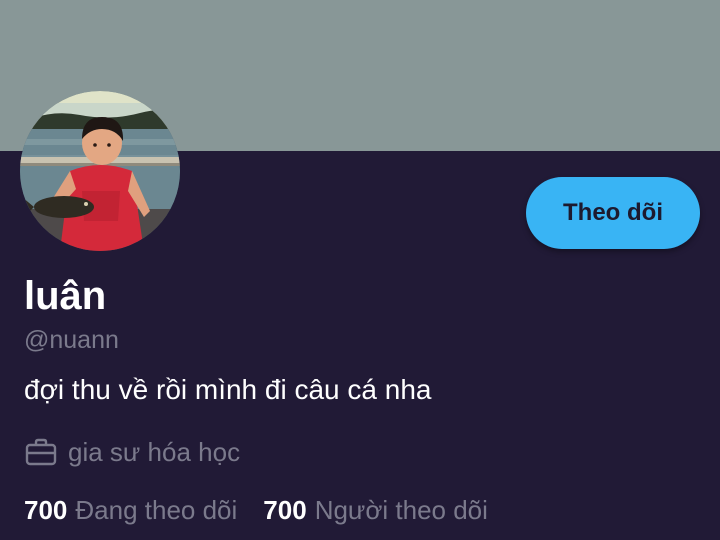 This screenshot has height=540, width=720. I want to click on followers-stat: 700 Người theo dõi, so click(375, 510).